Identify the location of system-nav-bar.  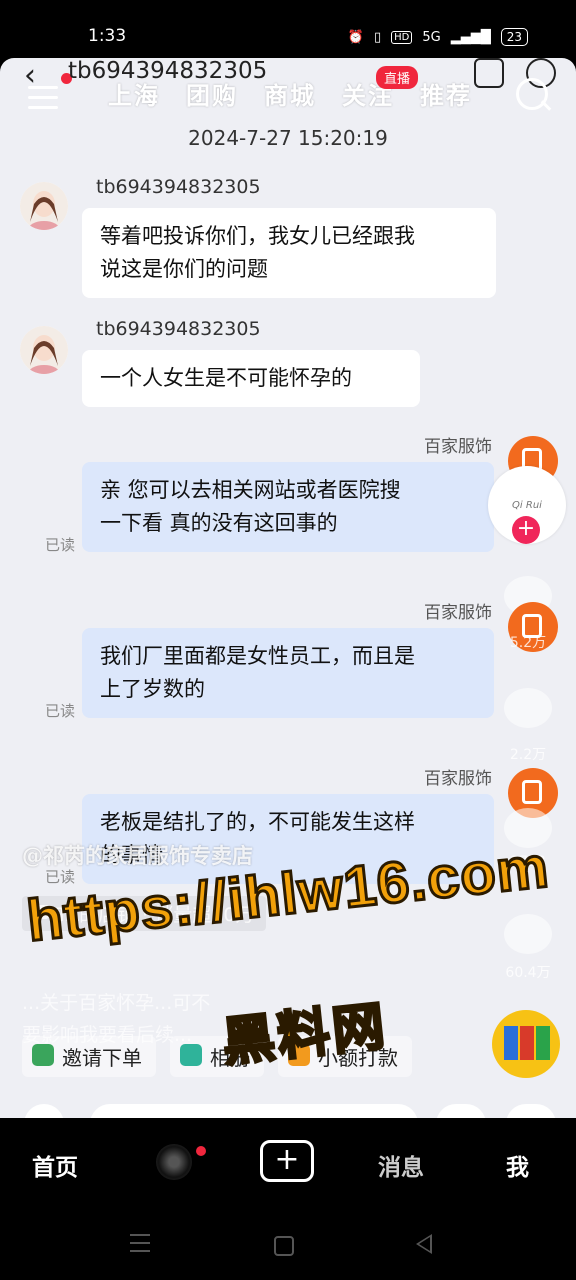
(288, 1245).